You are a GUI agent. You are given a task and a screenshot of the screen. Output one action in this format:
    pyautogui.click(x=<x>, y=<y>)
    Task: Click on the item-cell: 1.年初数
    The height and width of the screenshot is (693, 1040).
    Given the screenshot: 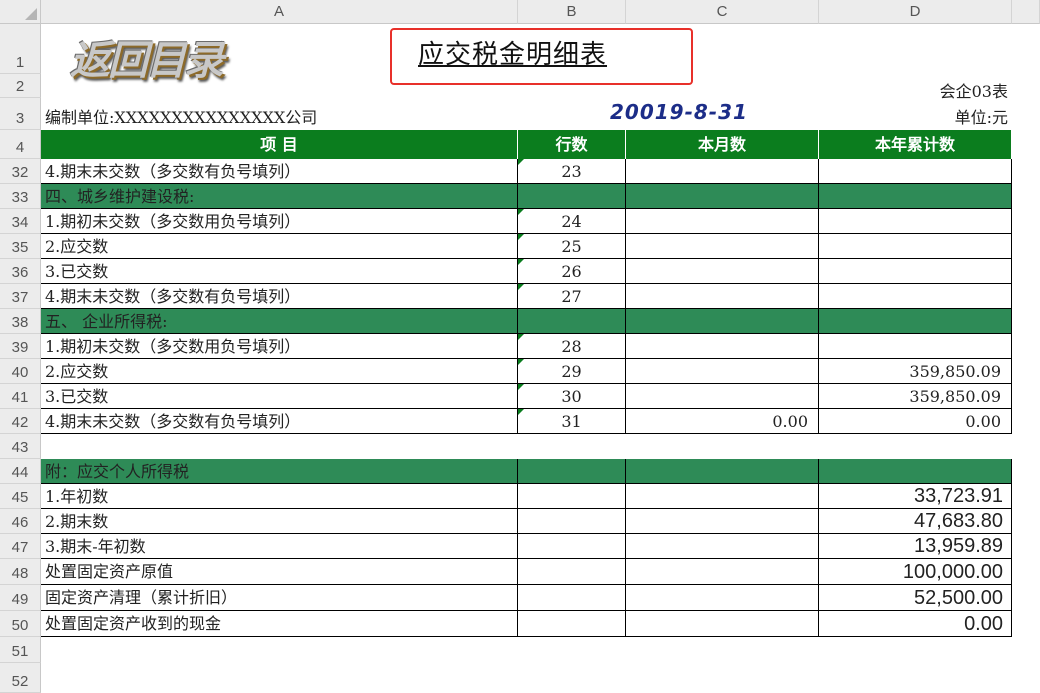 What is the action you would take?
    pyautogui.click(x=279, y=496)
    